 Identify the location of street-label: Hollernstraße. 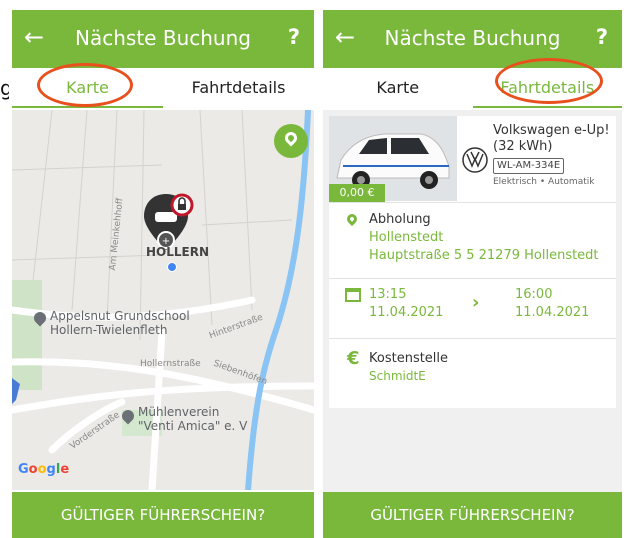
(170, 364).